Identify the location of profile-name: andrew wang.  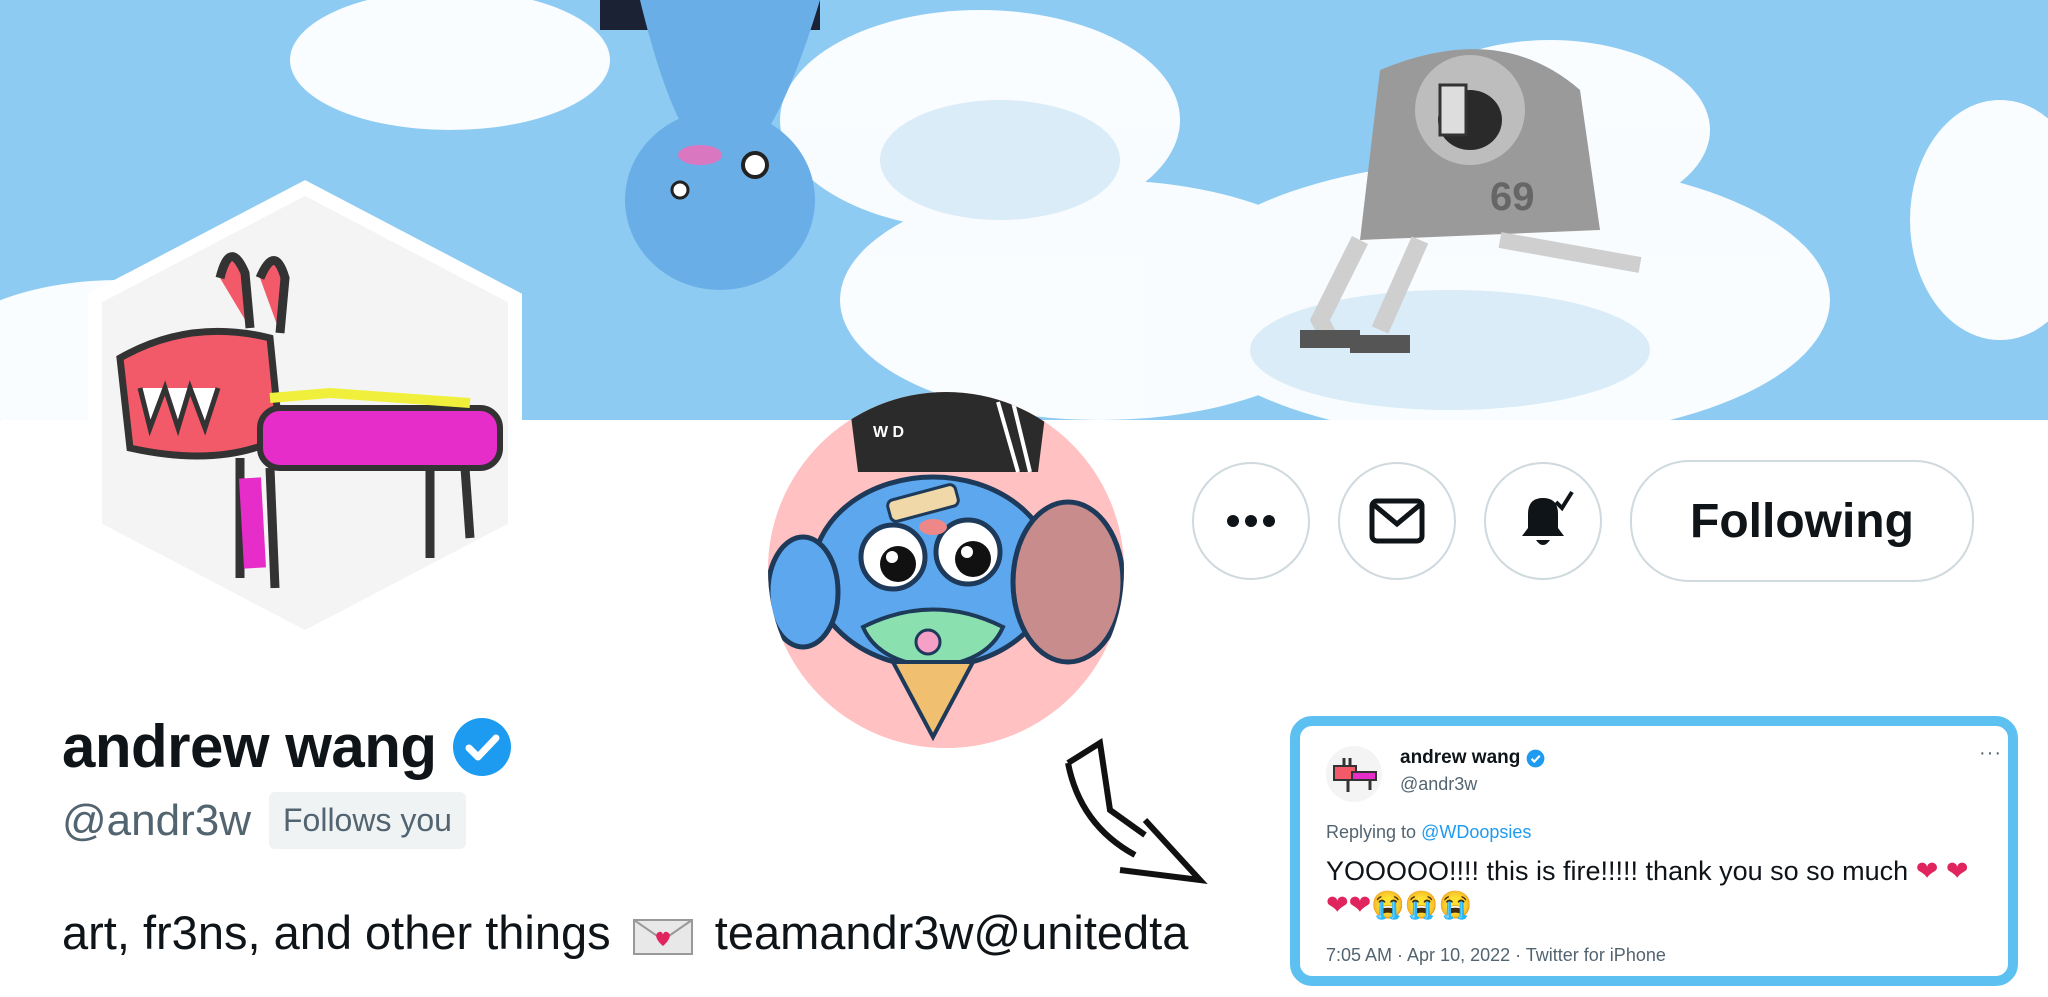
(287, 746).